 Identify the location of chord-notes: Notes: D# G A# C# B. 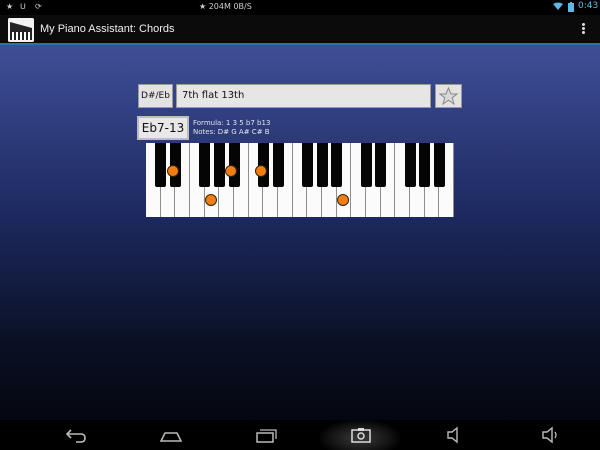
(231, 132).